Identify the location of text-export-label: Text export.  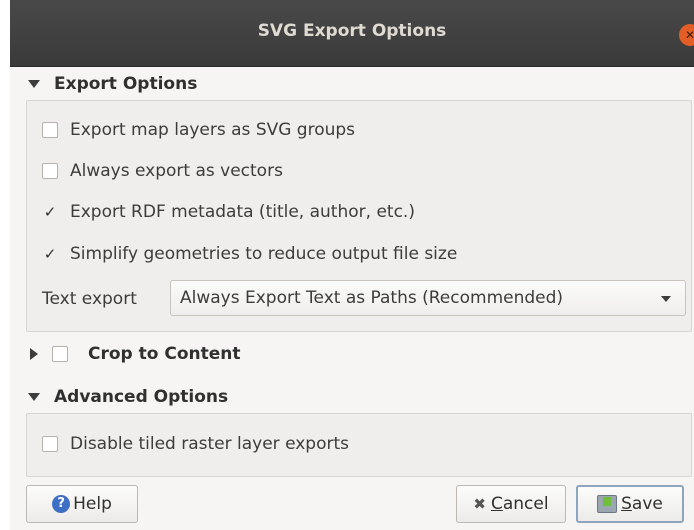
(89, 299).